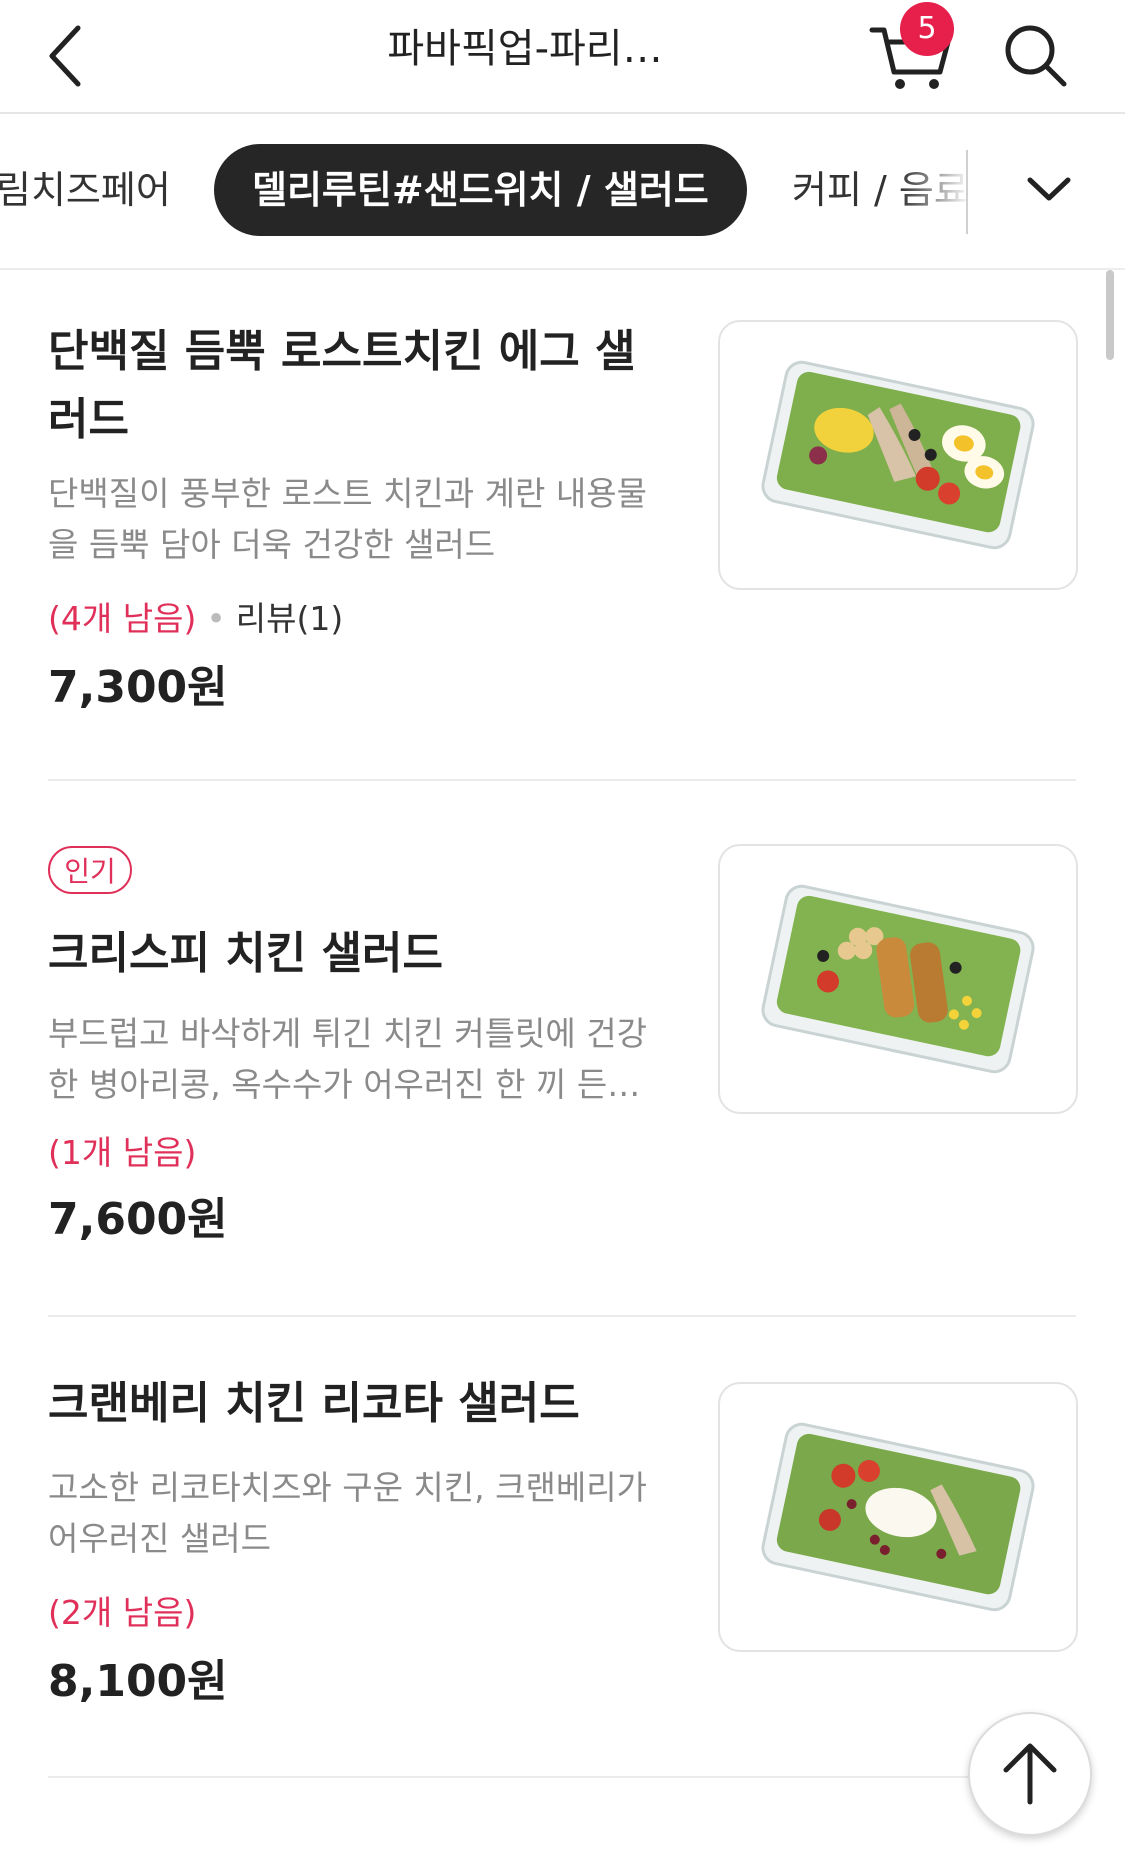  I want to click on product-description: 고소한 리코타치즈와 구운 치킨, 크랜베리가 어우러진 샐러드, so click(347, 1513).